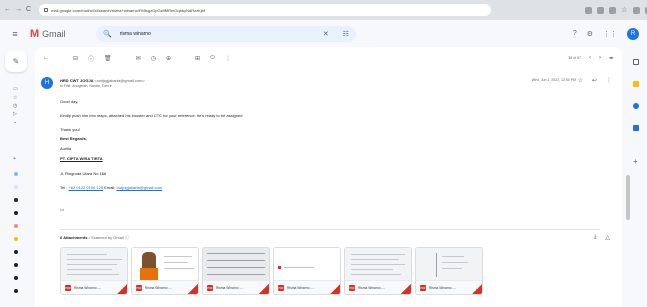  I want to click on email-link: cwtjogjakarta@gmail.com, so click(139, 187).